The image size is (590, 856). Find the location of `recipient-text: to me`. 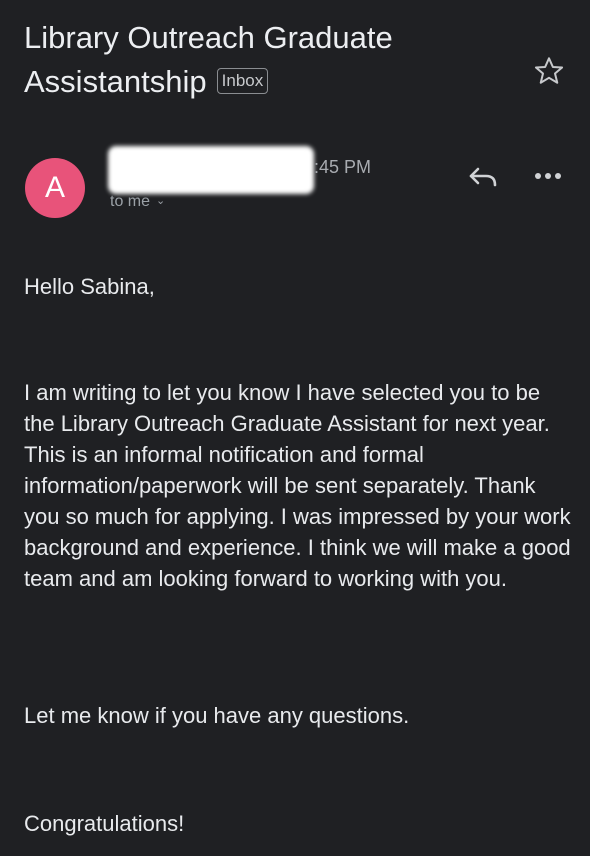

recipient-text: to me is located at coordinates (130, 201).